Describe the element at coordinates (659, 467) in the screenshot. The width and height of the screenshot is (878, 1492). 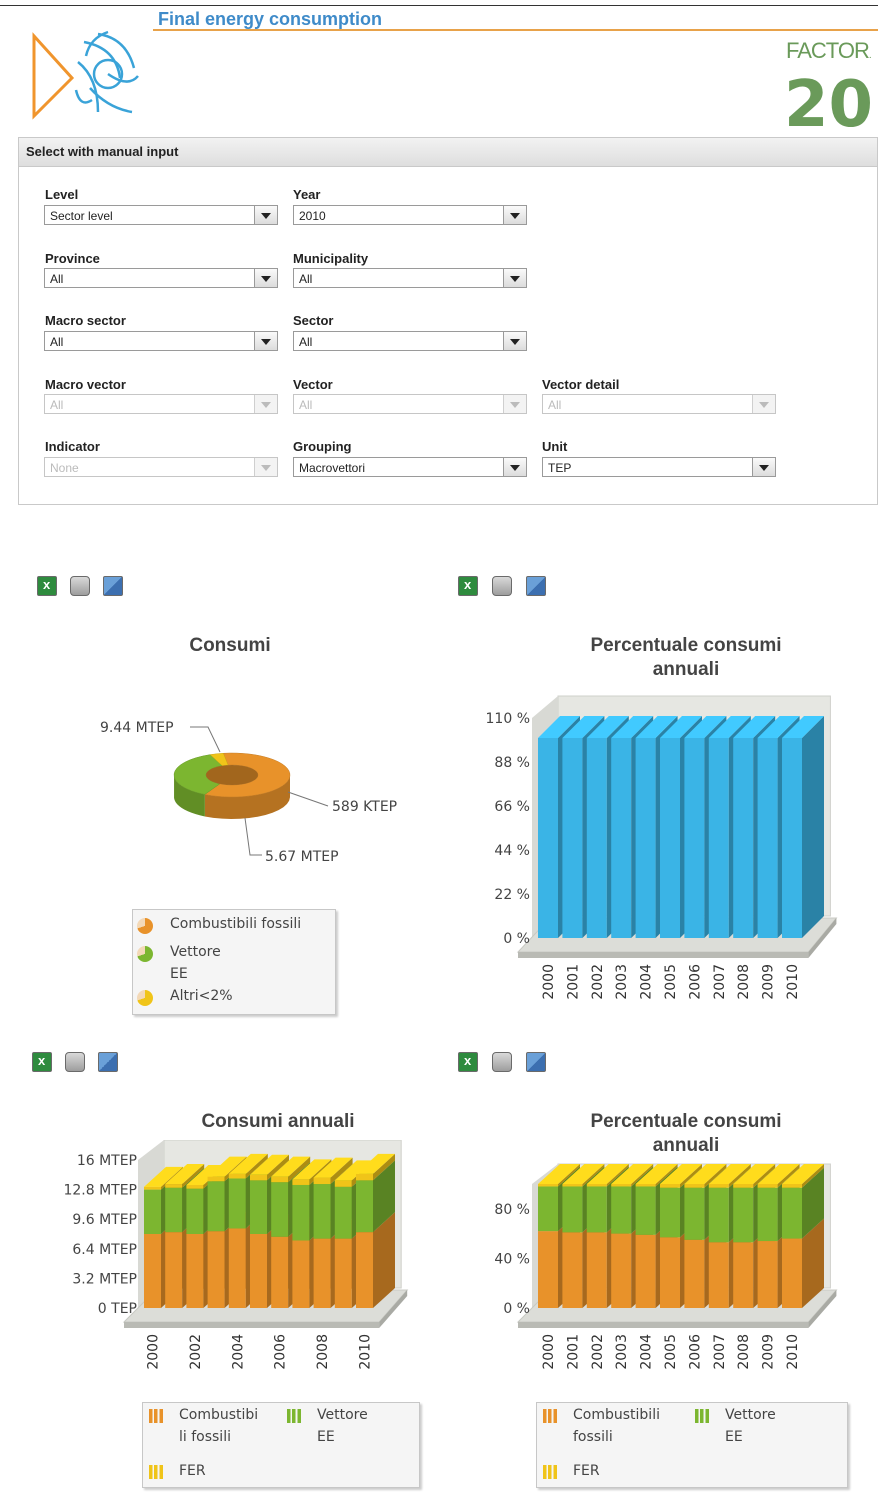
I see `unit-select: TEP` at that location.